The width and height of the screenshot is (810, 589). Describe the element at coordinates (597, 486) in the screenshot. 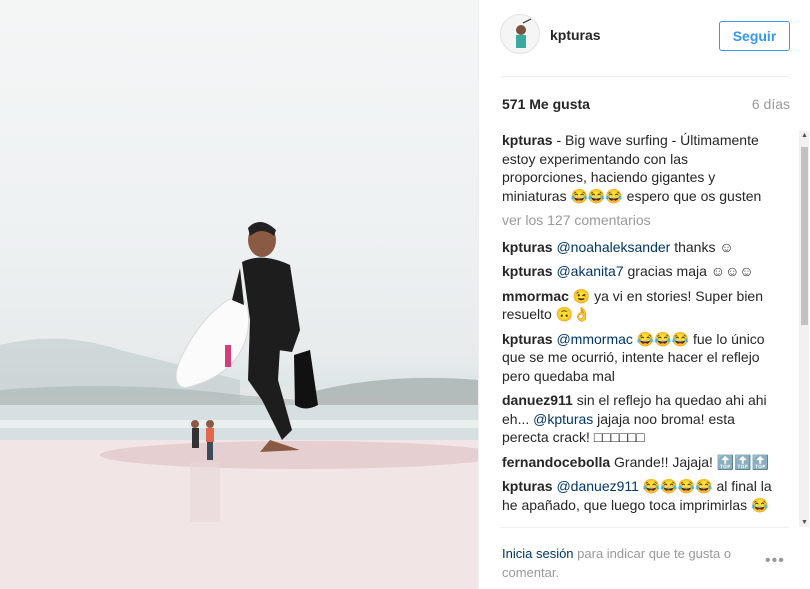

I see `comment-mention: @danuez911` at that location.